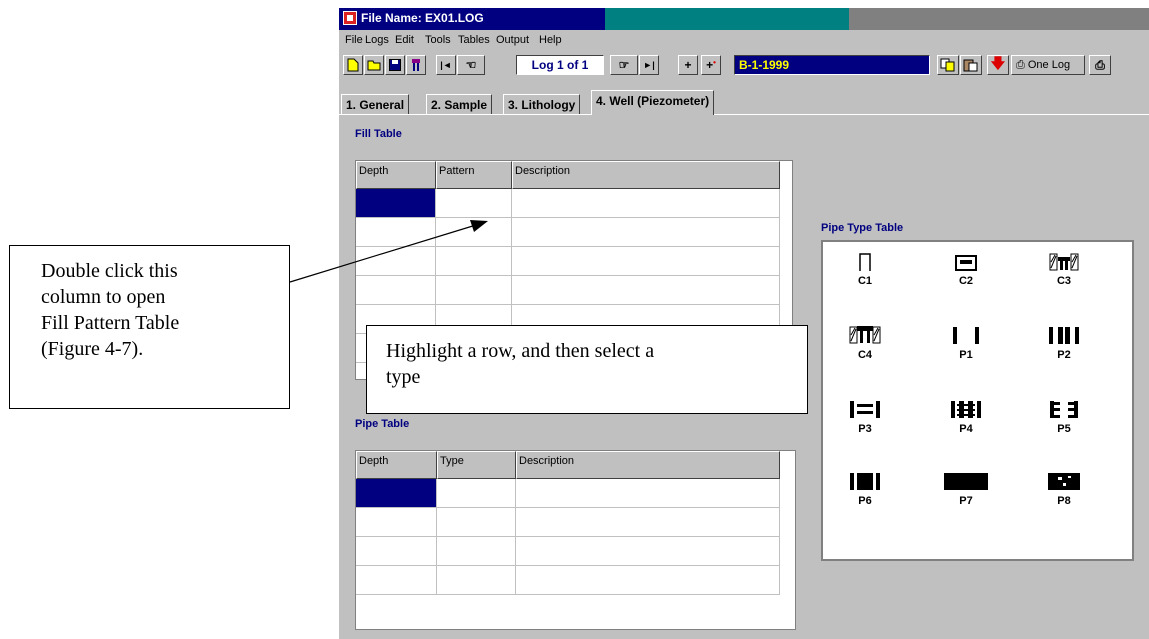 This screenshot has width=1149, height=639. Describe the element at coordinates (653, 102) in the screenshot. I see `tab-well-piezometer: 4. Well (Piezometer)` at that location.